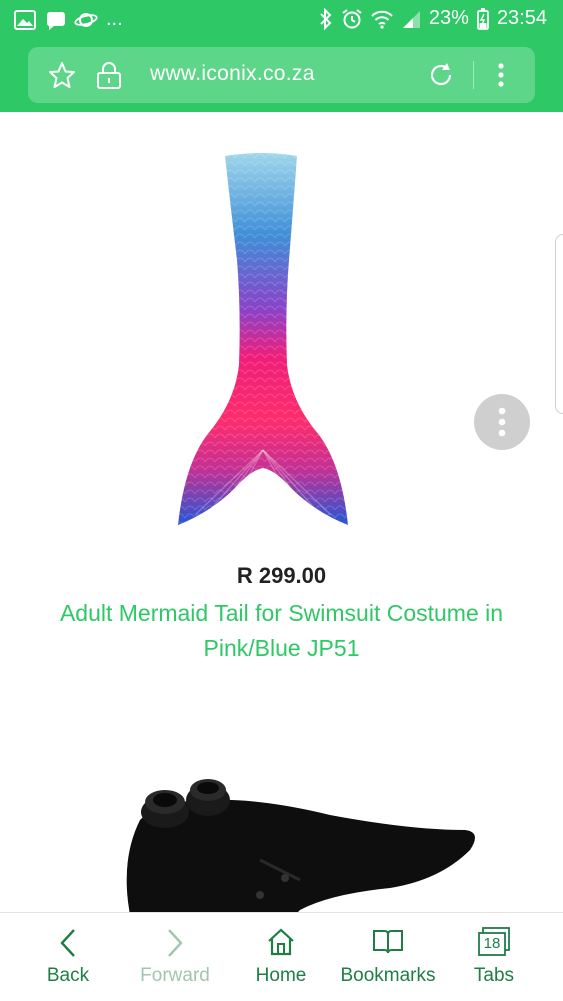 This screenshot has height=1001, width=563. Describe the element at coordinates (281, 975) in the screenshot. I see `home-label: Home` at that location.